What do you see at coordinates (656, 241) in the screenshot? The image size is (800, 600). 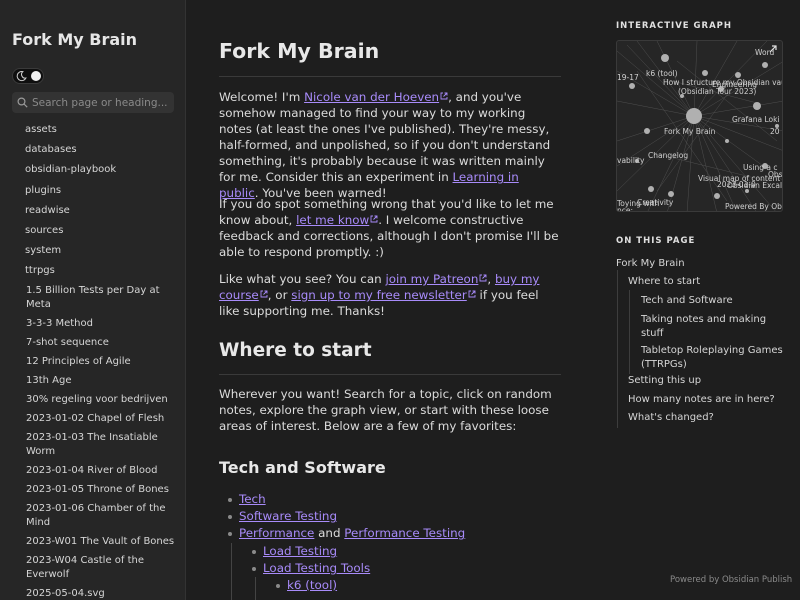 I see `toc-heading: ON THIS PAGE` at bounding box center [656, 241].